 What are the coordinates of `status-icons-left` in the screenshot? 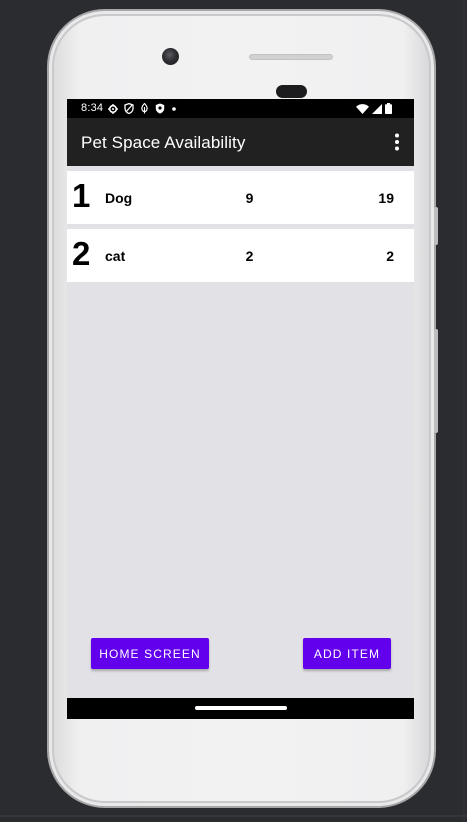 It's located at (142, 108).